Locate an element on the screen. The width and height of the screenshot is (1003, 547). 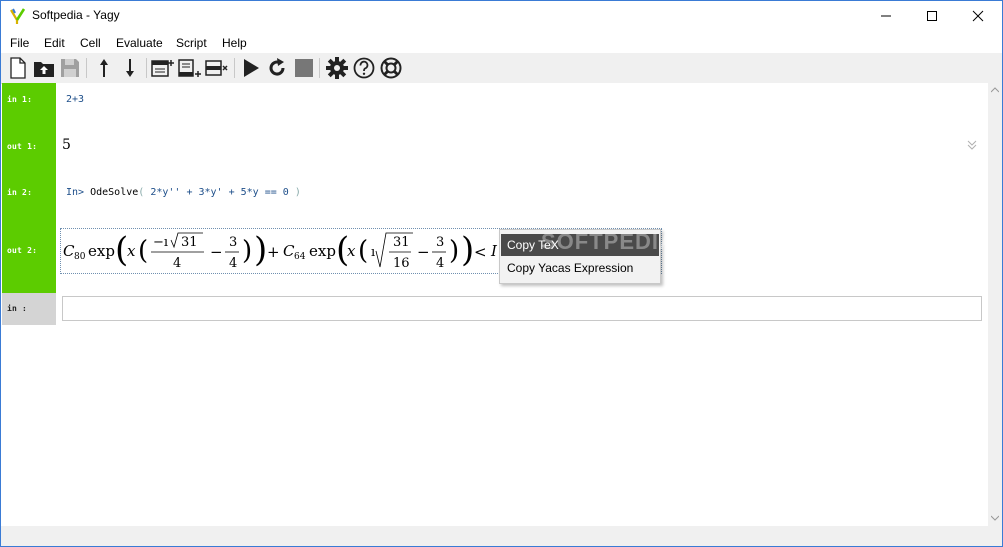
vertical-scrollbar is located at coordinates (995, 304).